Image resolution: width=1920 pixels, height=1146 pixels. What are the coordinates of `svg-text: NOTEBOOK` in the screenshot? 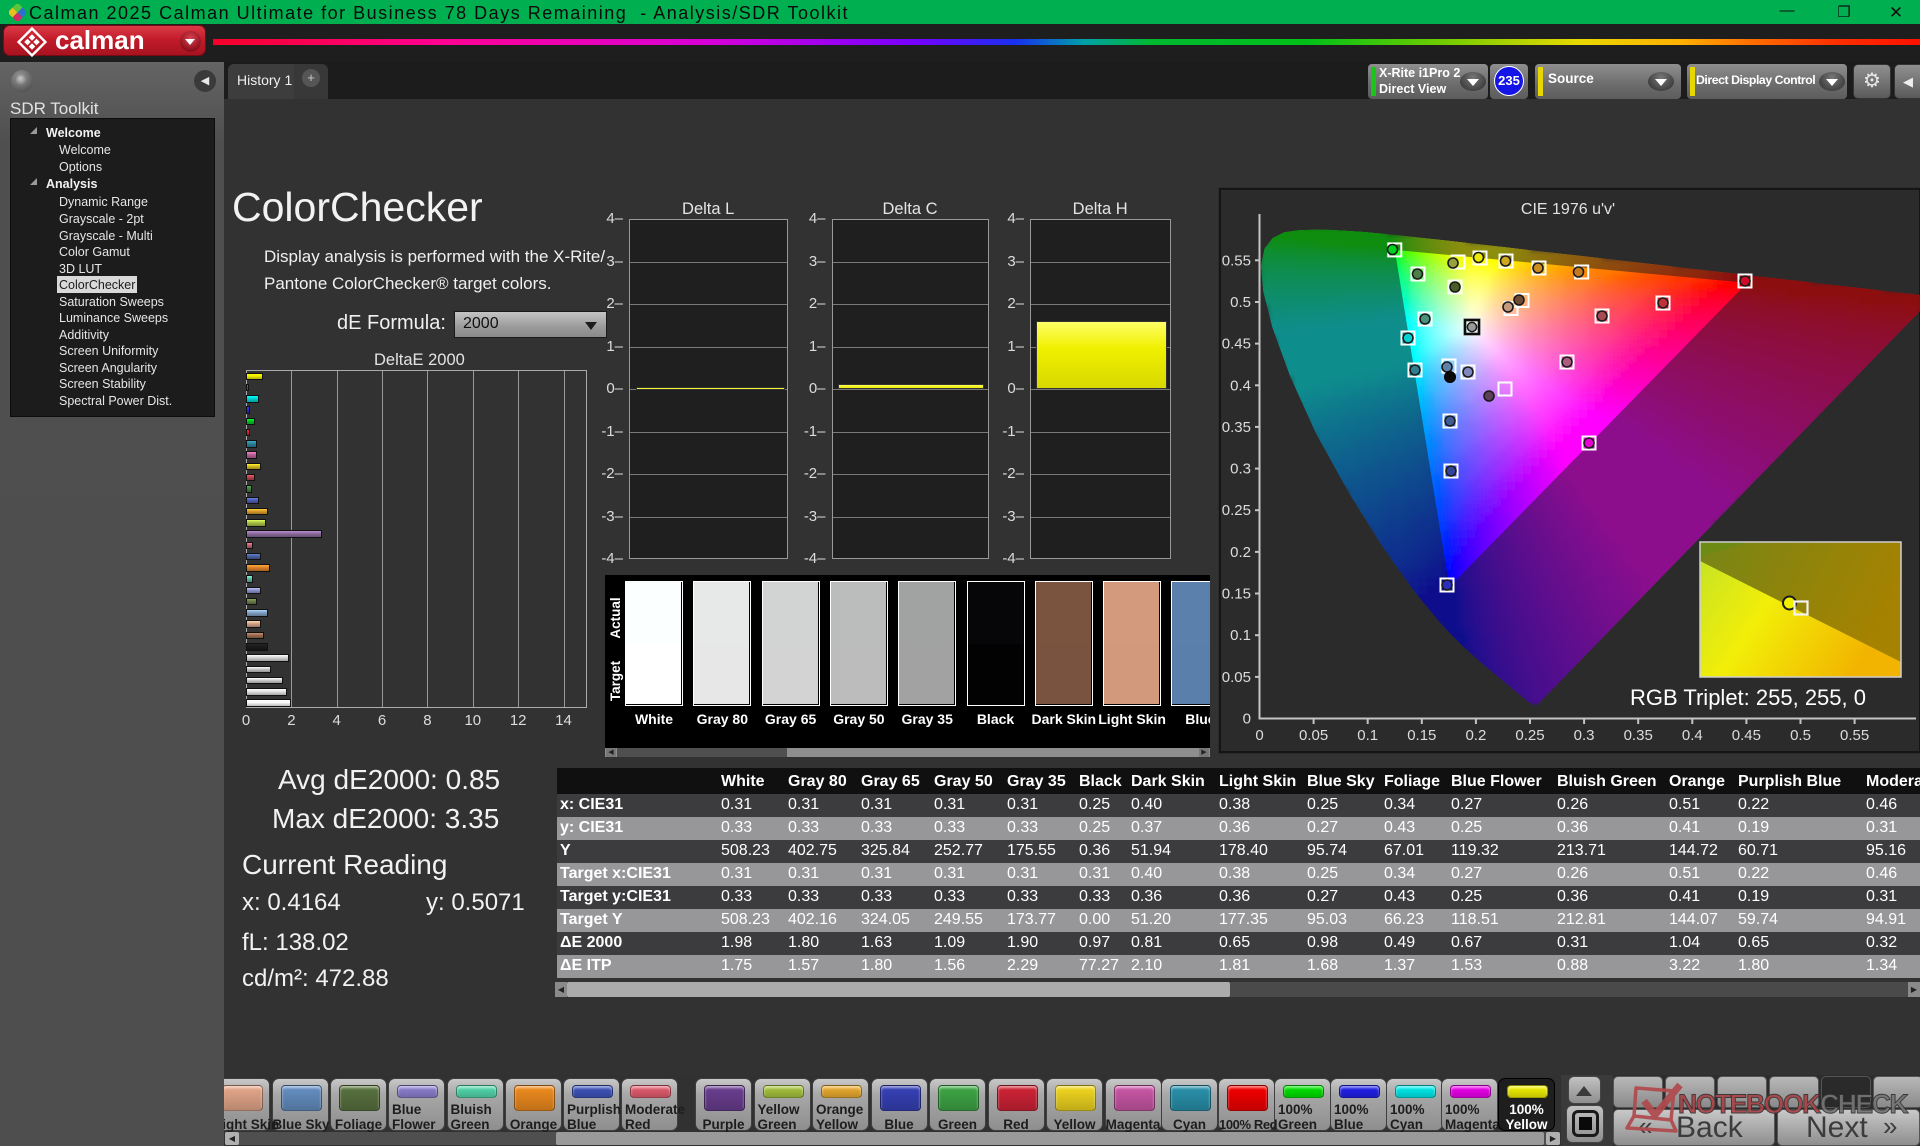 It's located at (1749, 1104).